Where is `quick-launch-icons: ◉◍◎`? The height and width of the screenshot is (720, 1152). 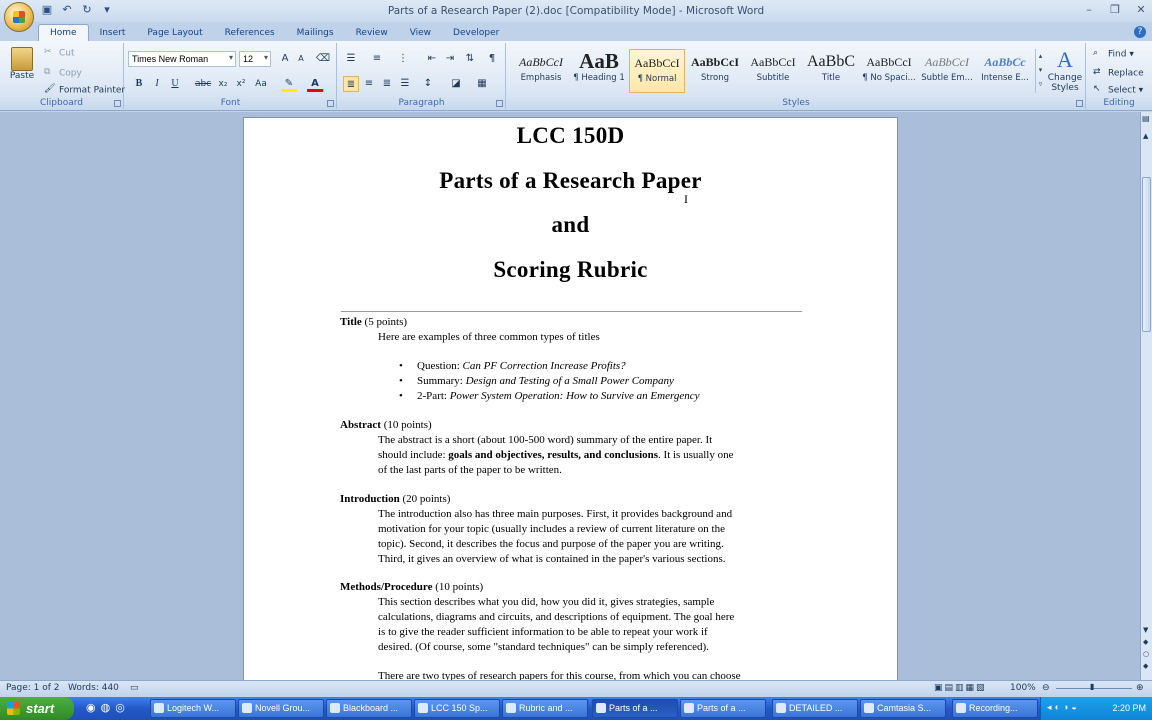 quick-launch-icons: ◉◍◎ is located at coordinates (108, 707).